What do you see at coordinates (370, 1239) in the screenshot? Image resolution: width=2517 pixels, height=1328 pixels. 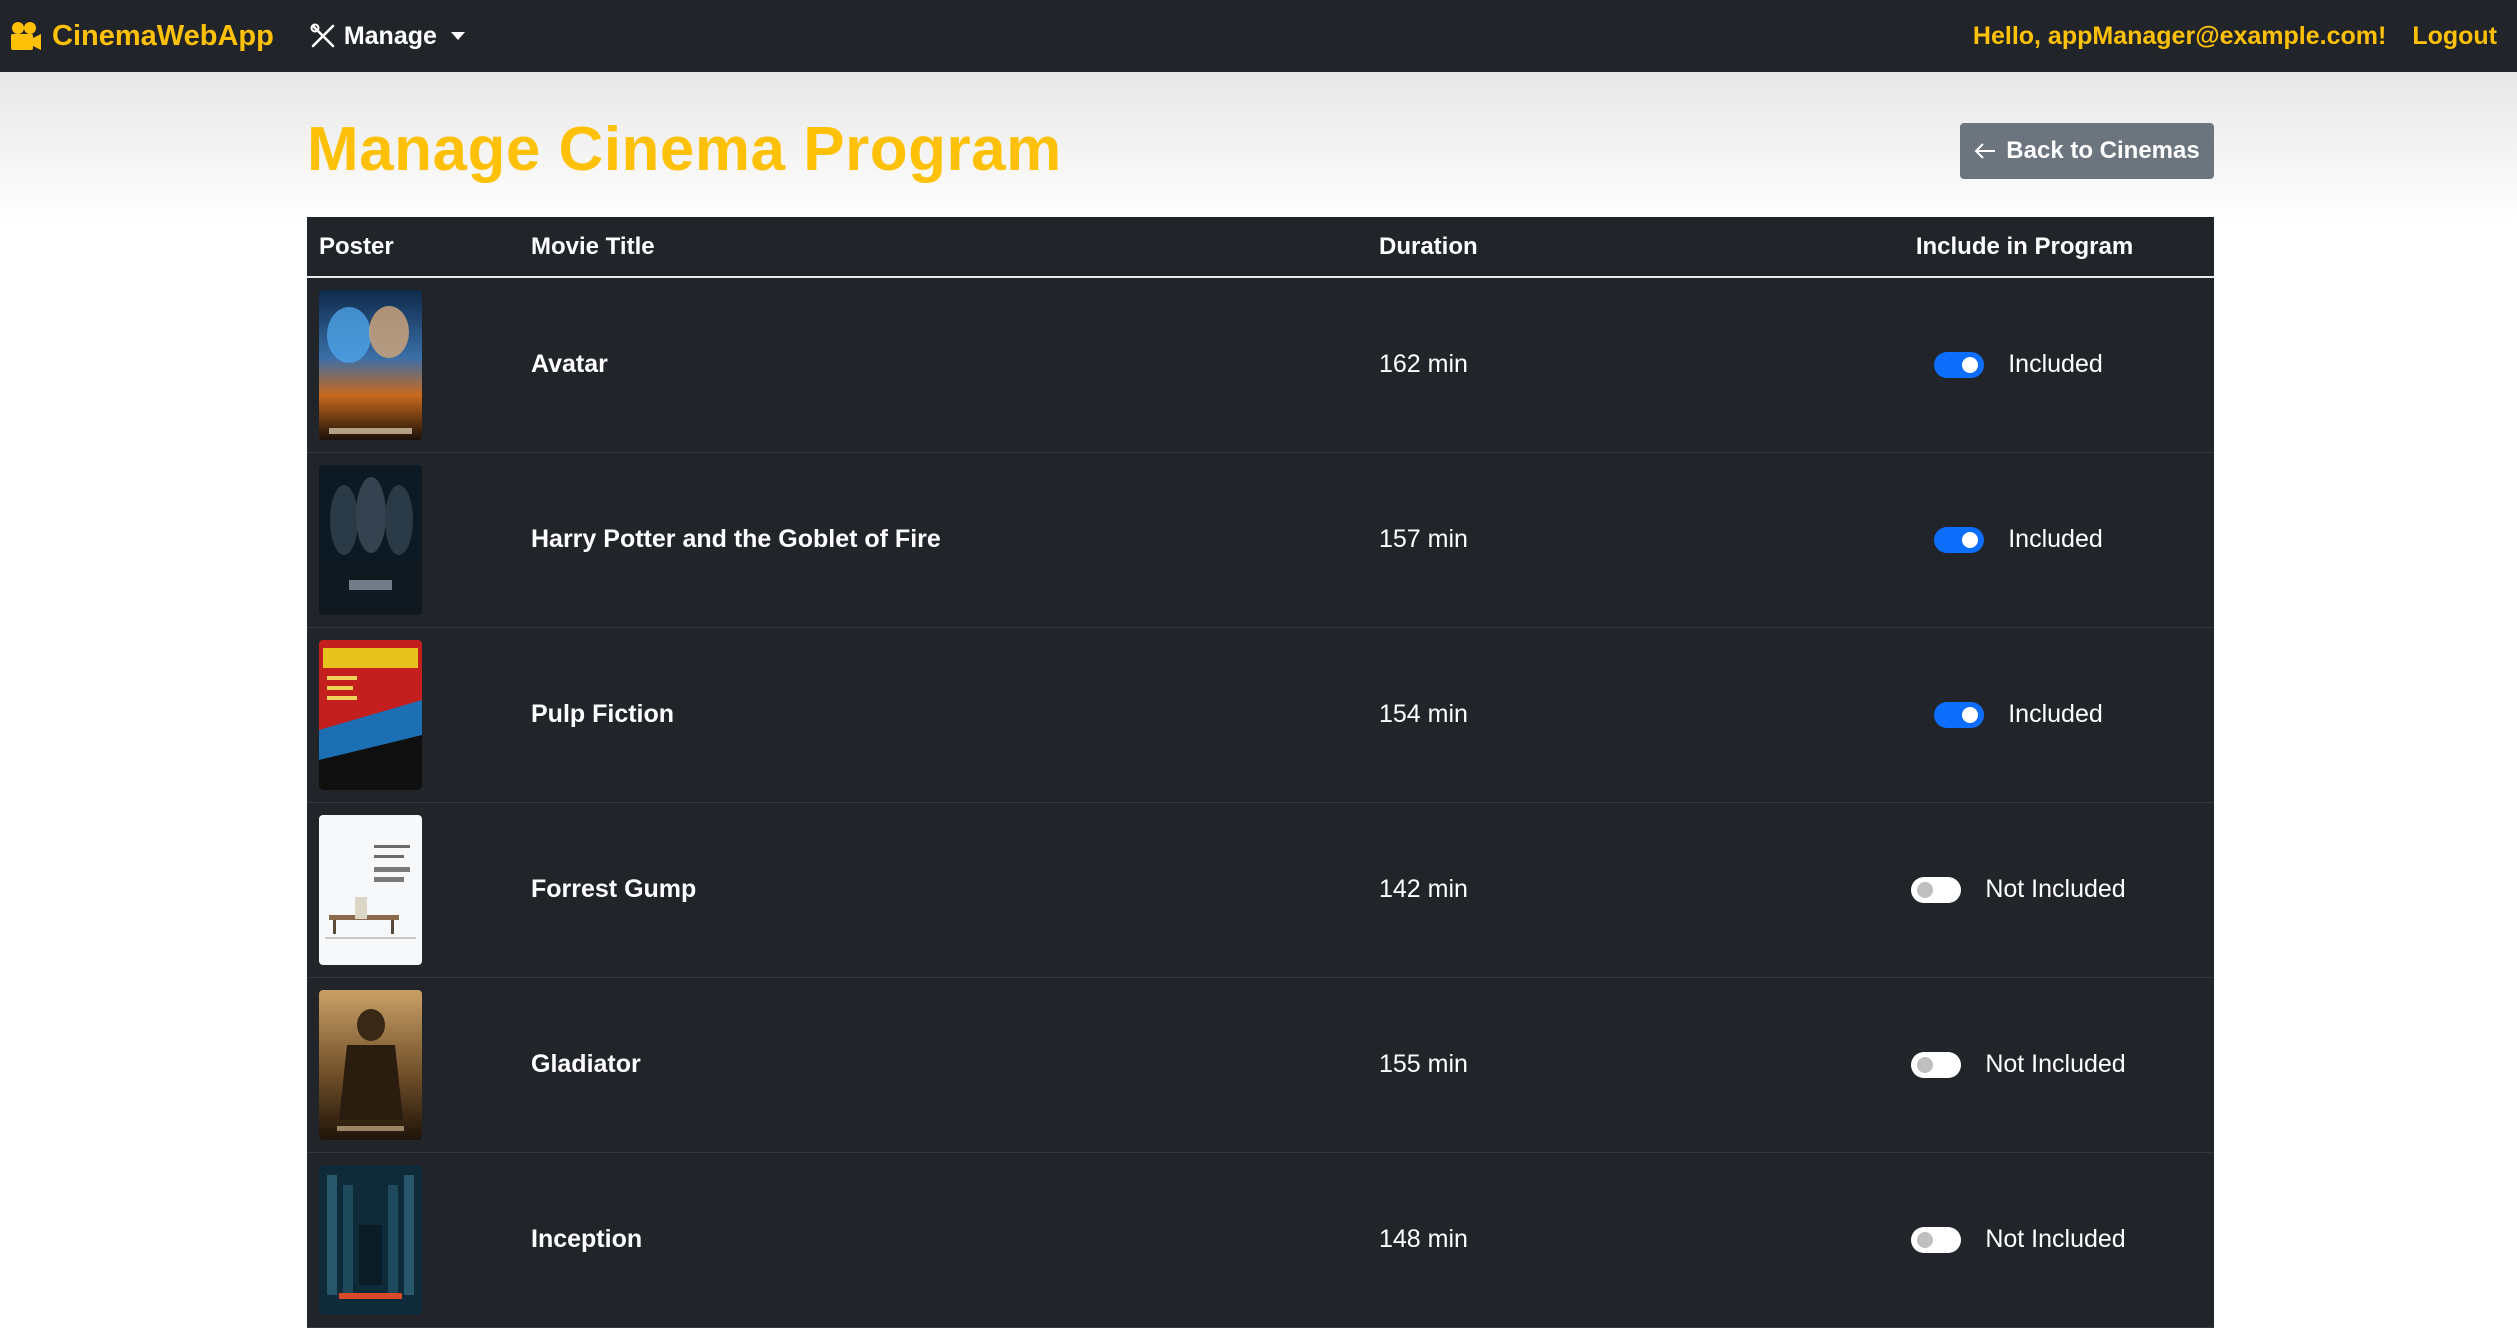 I see `inception-poster` at bounding box center [370, 1239].